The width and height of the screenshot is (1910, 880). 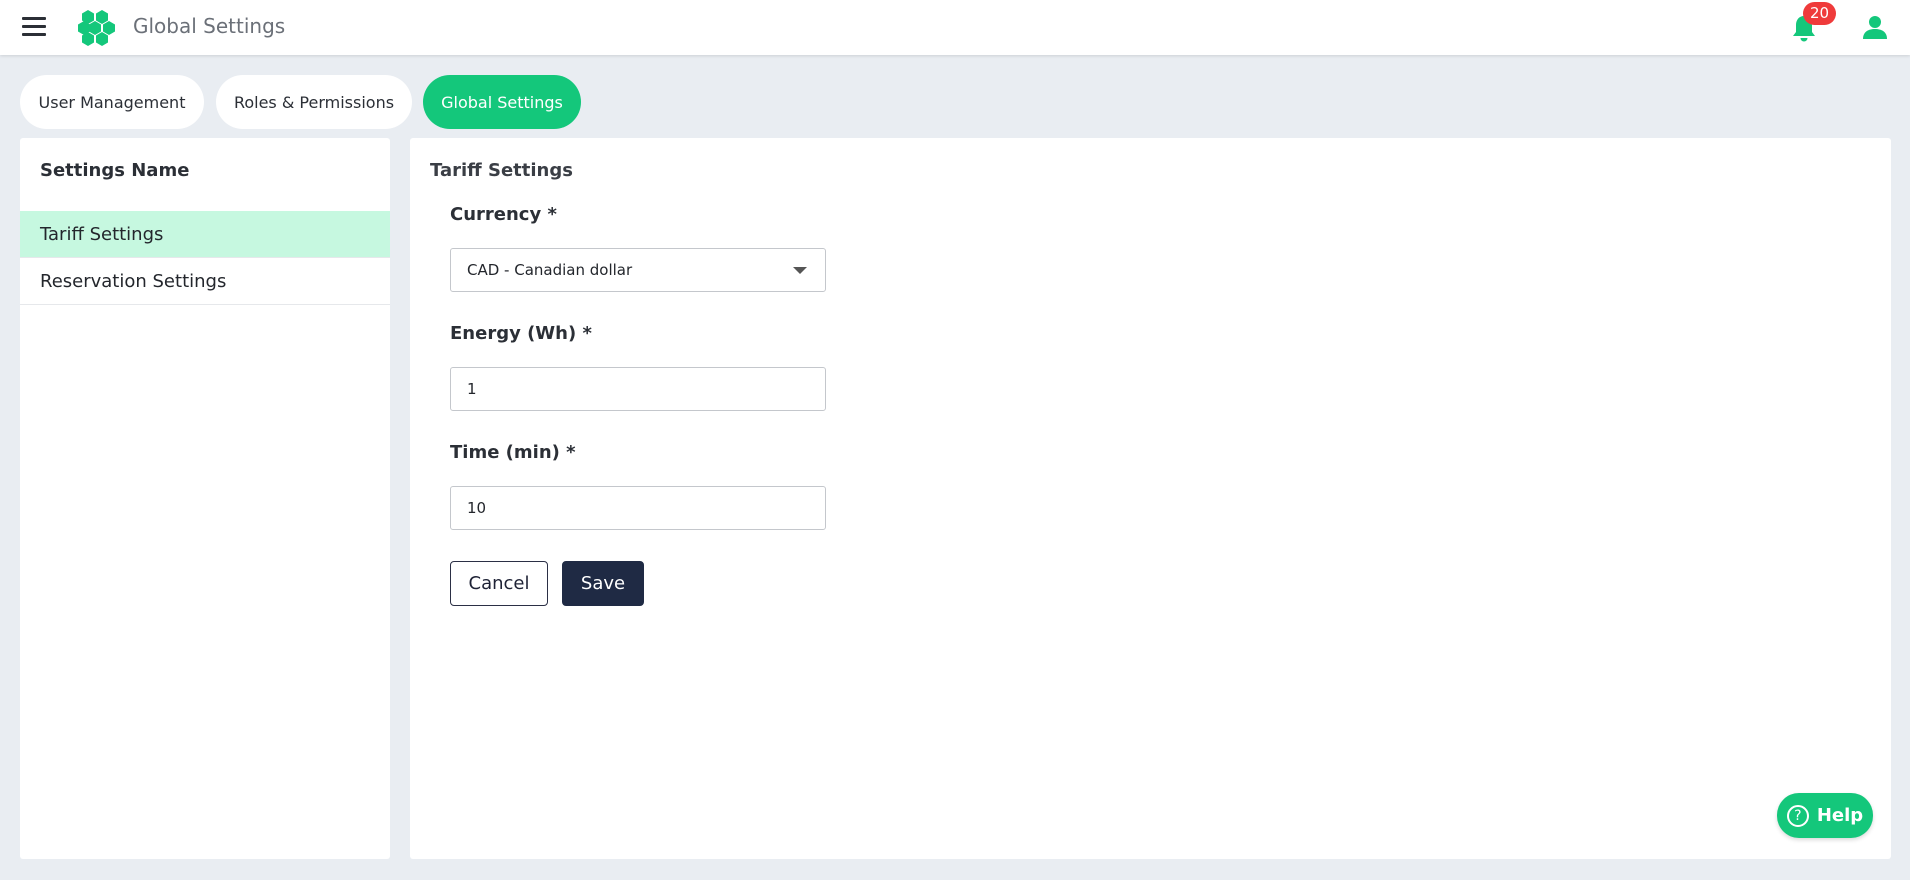 What do you see at coordinates (503, 214) in the screenshot?
I see `currency-label: Currency *` at bounding box center [503, 214].